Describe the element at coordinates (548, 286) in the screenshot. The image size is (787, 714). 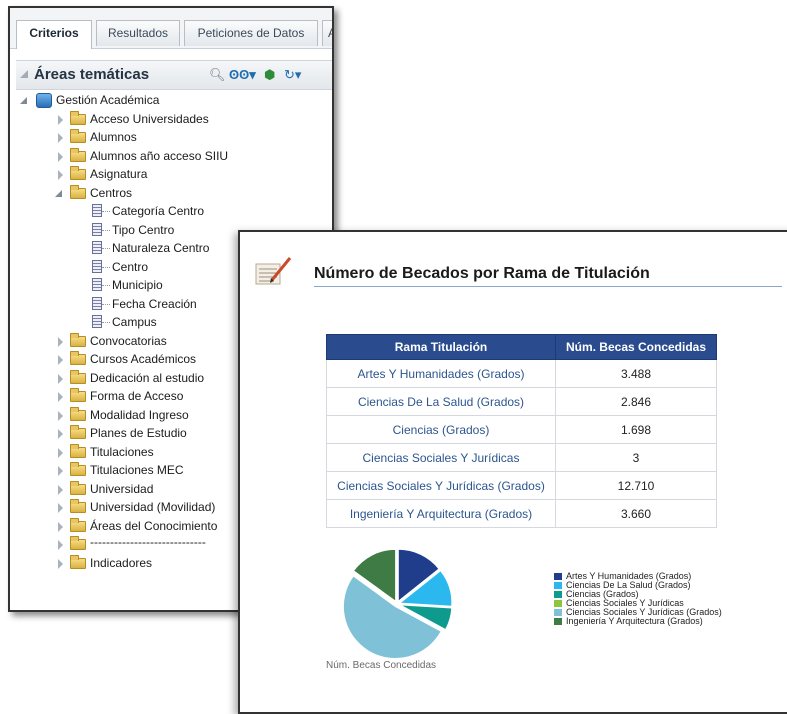
I see `title-divider` at that location.